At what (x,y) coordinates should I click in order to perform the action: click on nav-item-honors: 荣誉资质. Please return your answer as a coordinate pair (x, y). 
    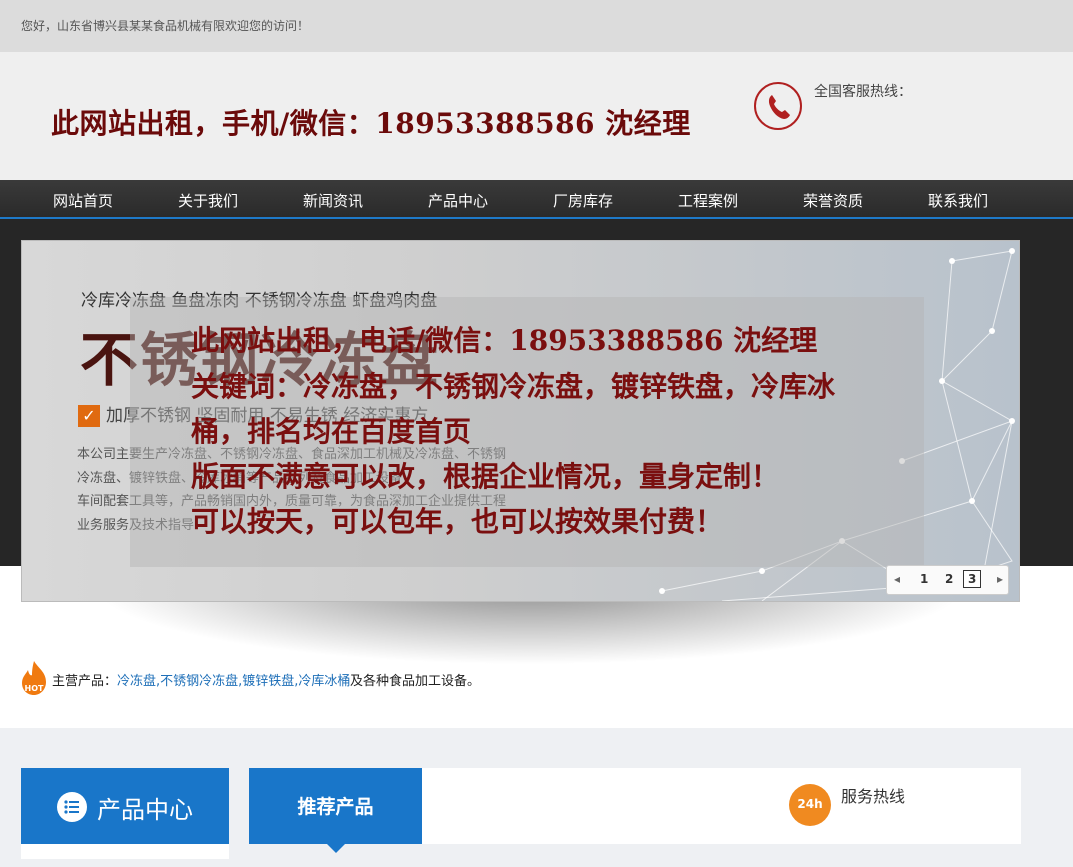
    Looking at the image, I should click on (833, 200).